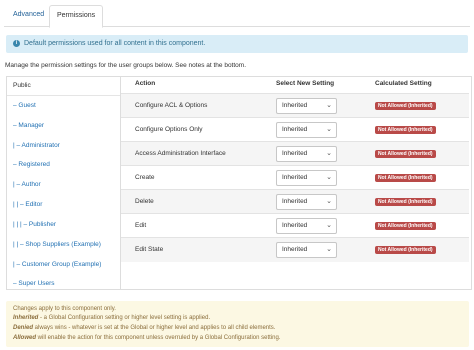  Describe the element at coordinates (171, 105) in the screenshot. I see `action-label: Configure ACL & Options` at that location.